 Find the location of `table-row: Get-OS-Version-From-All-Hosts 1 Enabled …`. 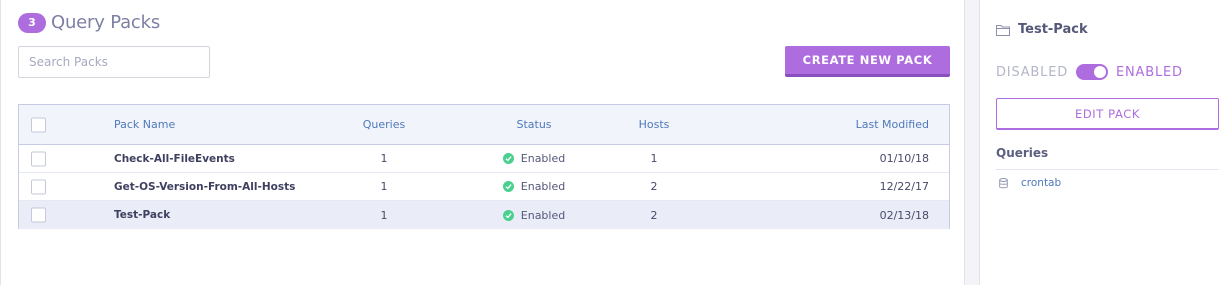

table-row: Get-OS-Version-From-All-Hosts 1 Enabled … is located at coordinates (484, 187).